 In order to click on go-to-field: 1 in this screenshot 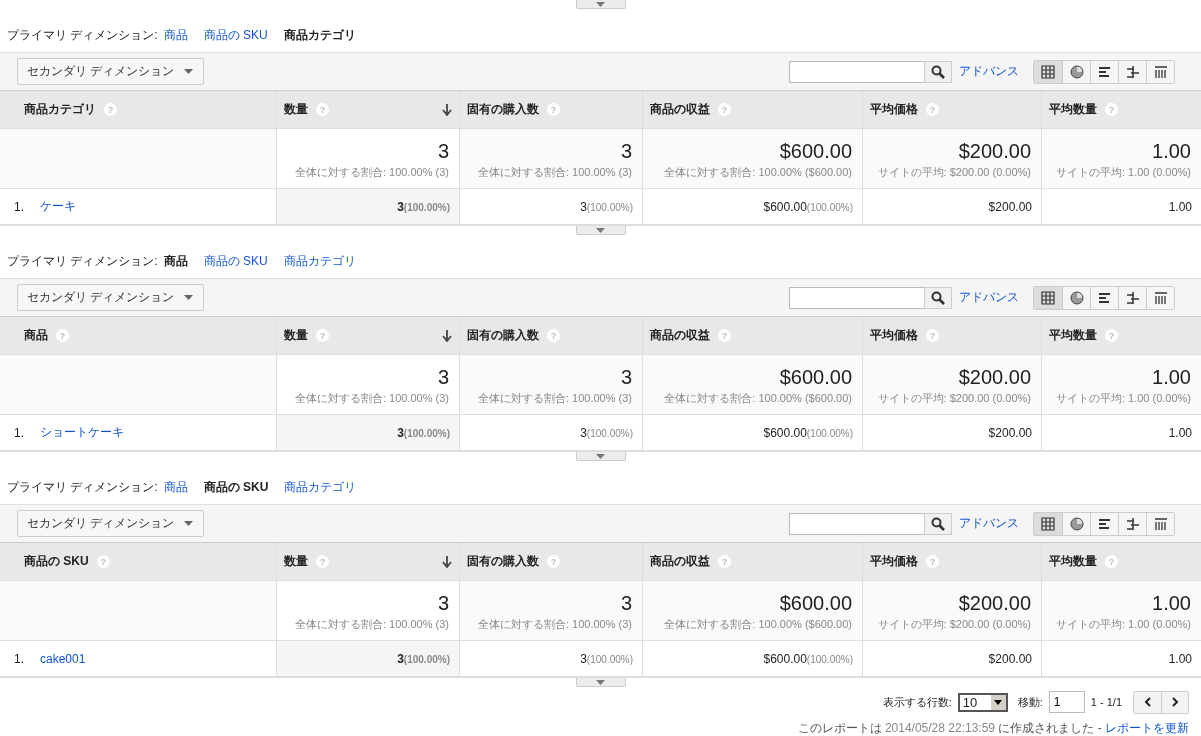, I will do `click(1066, 702)`.